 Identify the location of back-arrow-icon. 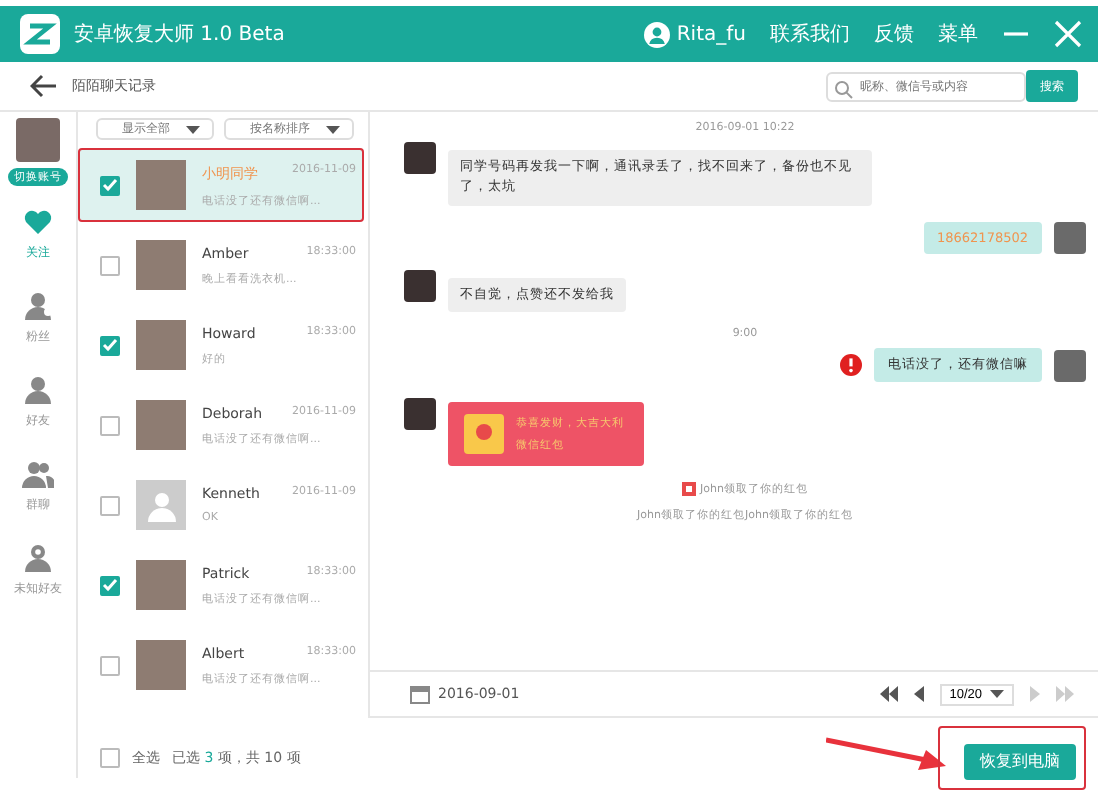
(44, 86).